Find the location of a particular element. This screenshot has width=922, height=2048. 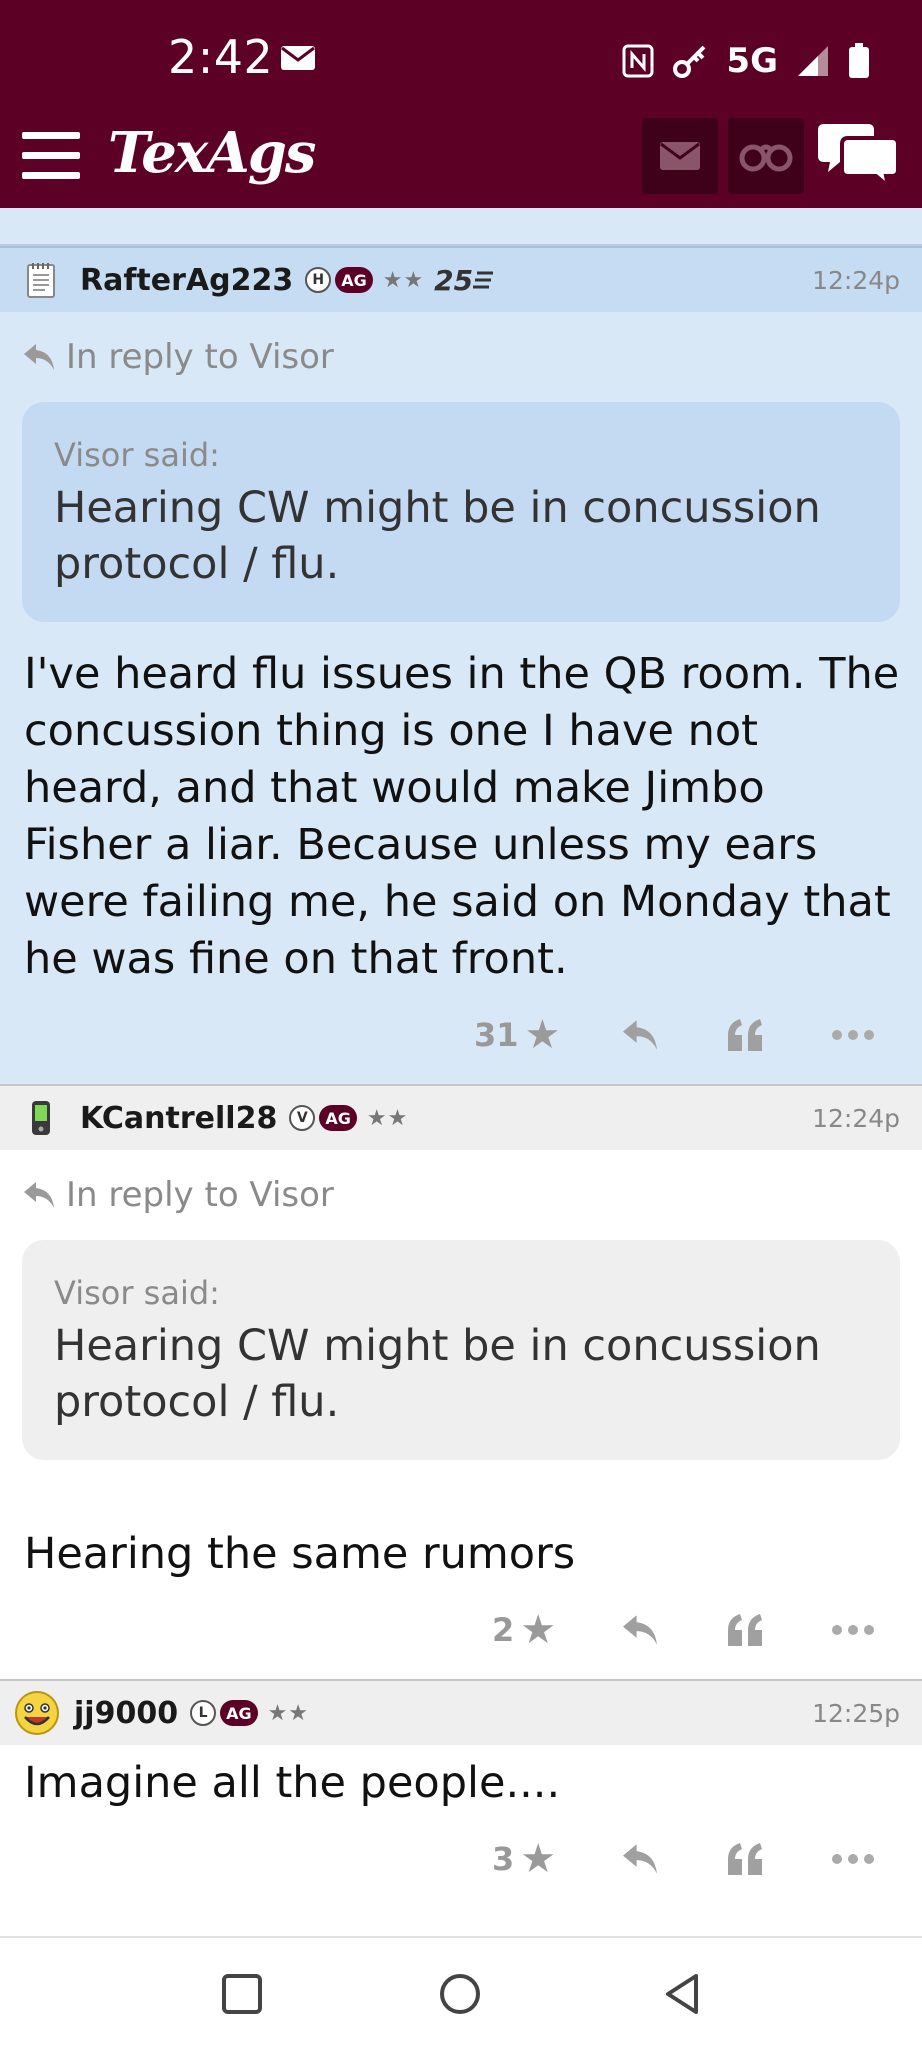

rank-bars-icon is located at coordinates (483, 280).